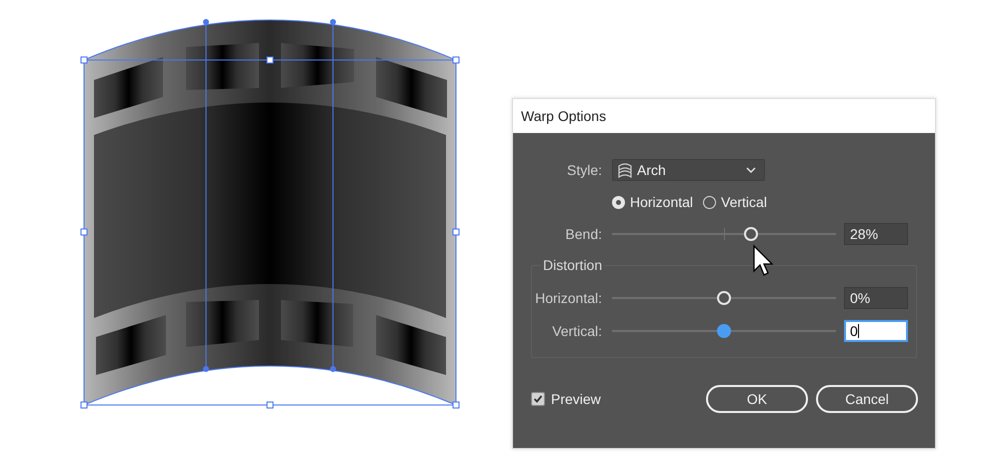 The image size is (1000, 459). What do you see at coordinates (876, 331) in the screenshot?
I see `value-field: 0` at bounding box center [876, 331].